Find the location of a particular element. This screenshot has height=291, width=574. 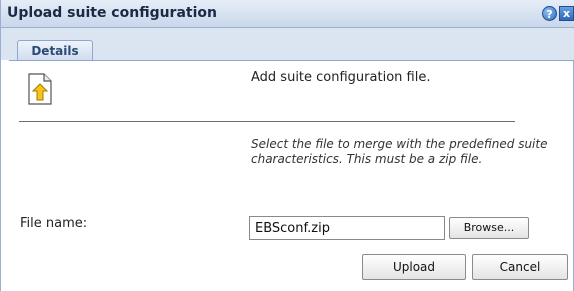

tab-underline is located at coordinates (291, 60).